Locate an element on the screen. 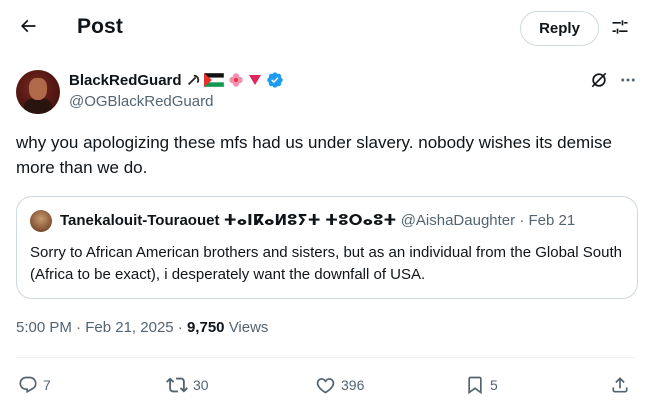 The image size is (651, 416). reply-filter-button is located at coordinates (620, 29).